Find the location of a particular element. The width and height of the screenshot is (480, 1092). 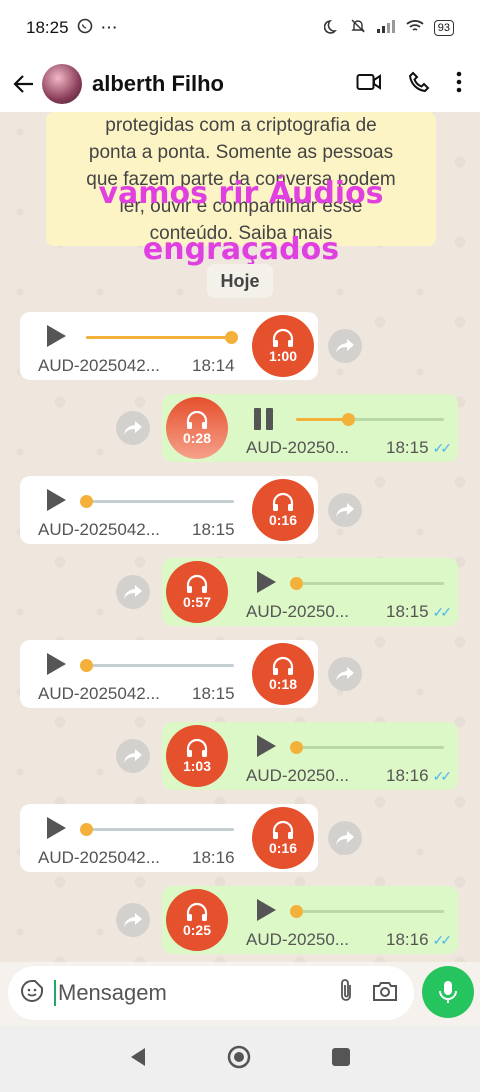

wifi-icon is located at coordinates (415, 28).